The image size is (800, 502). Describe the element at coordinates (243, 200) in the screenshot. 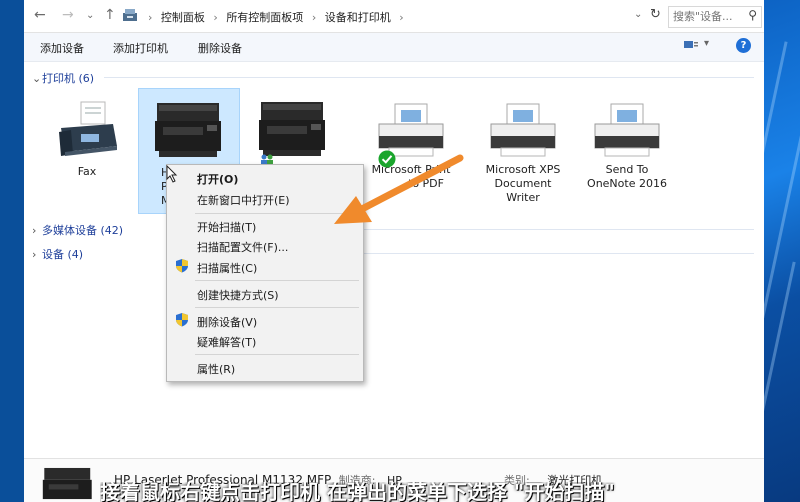

I see `menu-item-open-new-window: 在新窗口中打开(E)` at that location.